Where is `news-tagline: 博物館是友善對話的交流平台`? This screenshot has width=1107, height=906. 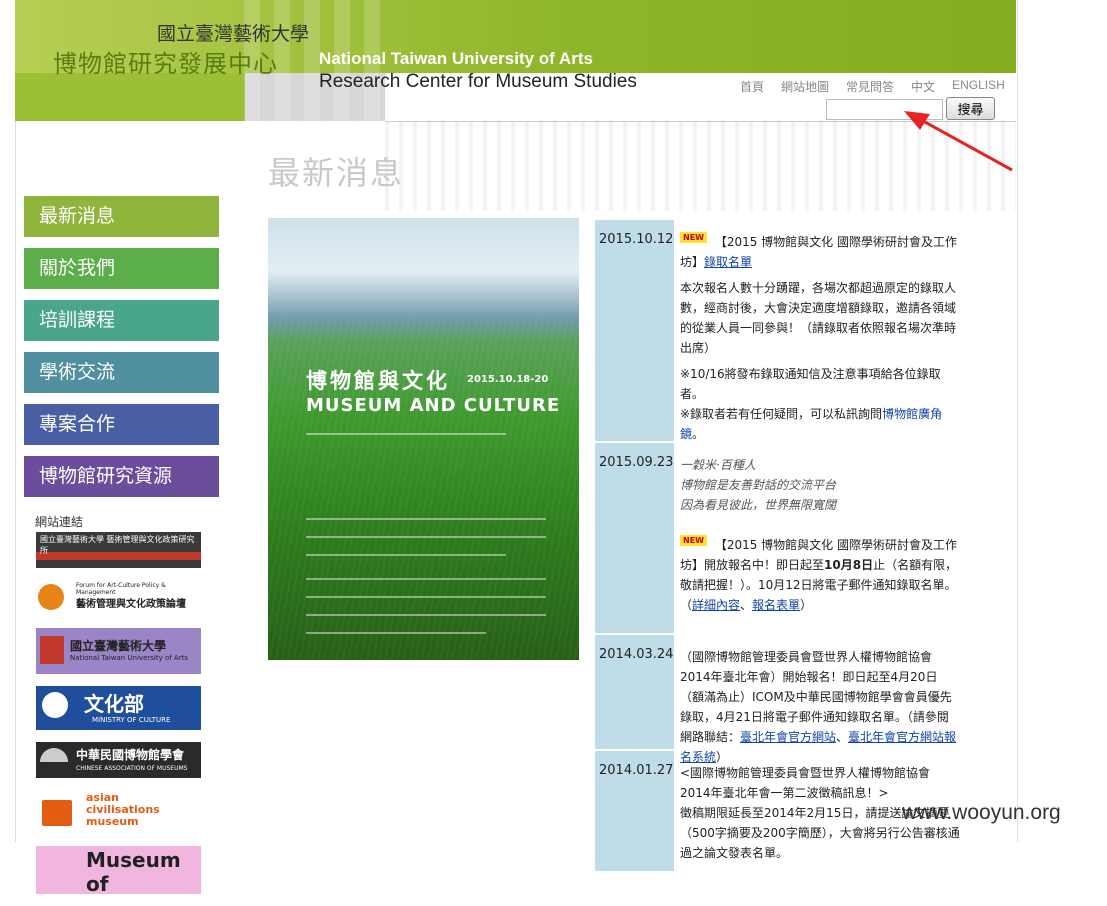
news-tagline: 博物館是友善對話的交流平台 is located at coordinates (758, 485).